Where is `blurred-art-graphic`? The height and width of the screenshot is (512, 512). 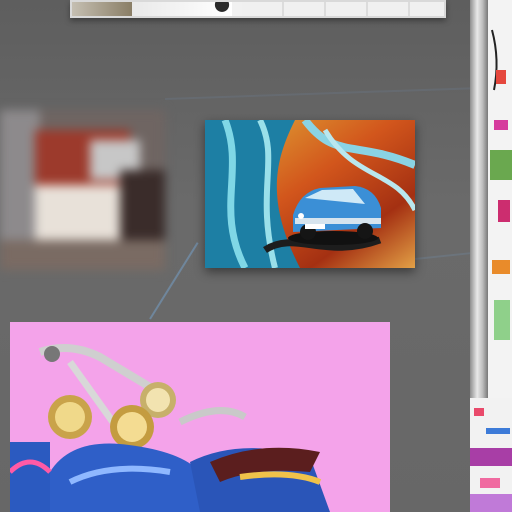
blurred-art-graphic is located at coordinates (82, 190).